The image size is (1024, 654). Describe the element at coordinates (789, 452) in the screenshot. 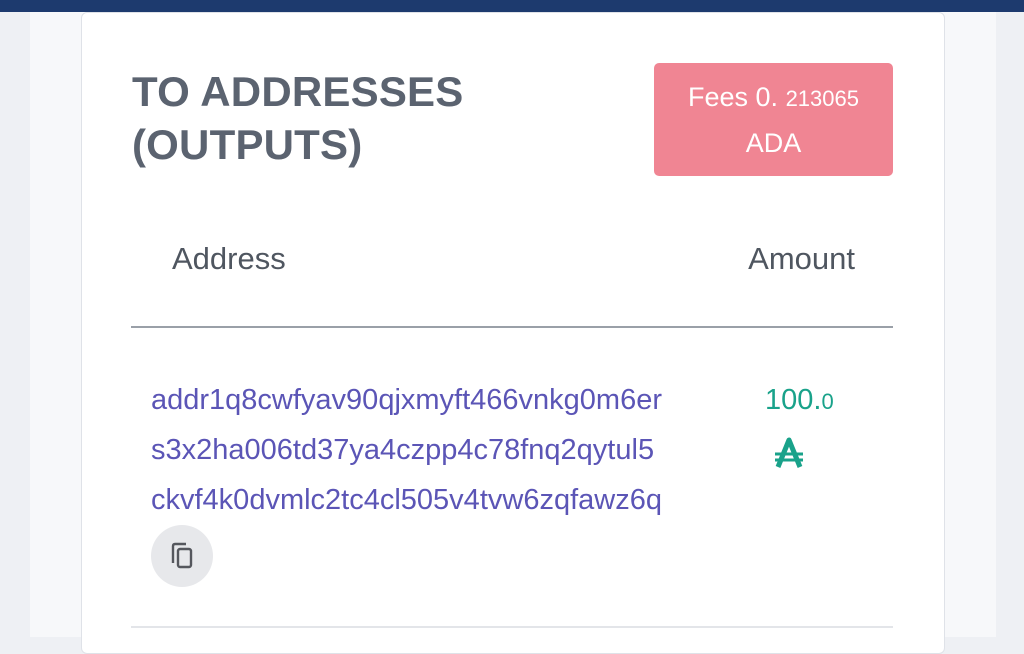

I see `ada-icon` at that location.